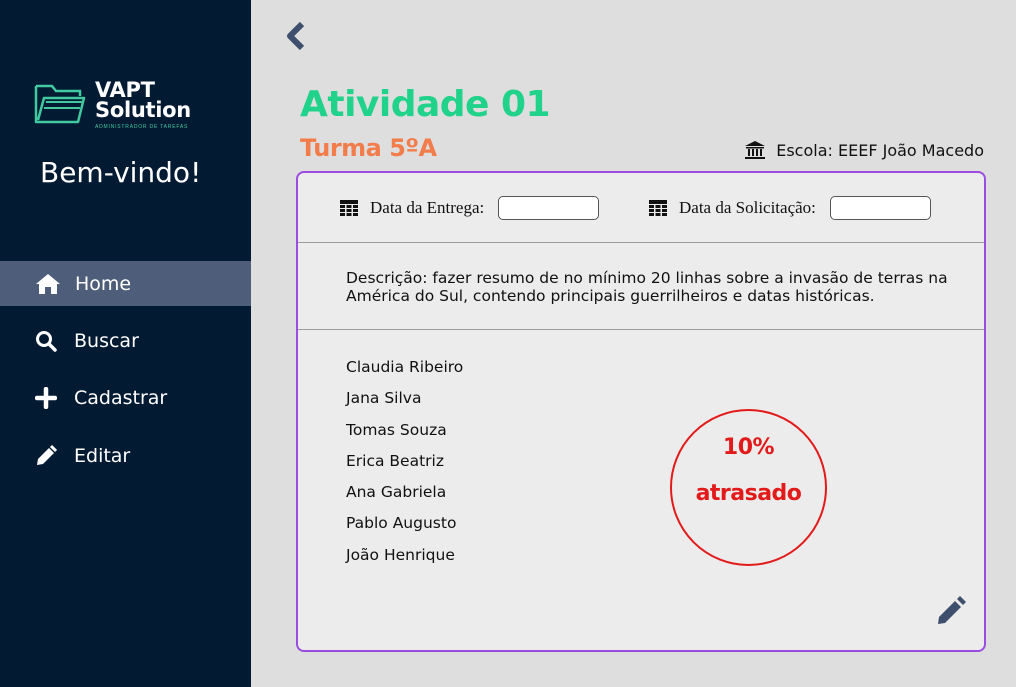 The width and height of the screenshot is (1016, 687). I want to click on delivery-date-group: Data da Entrega:, so click(470, 208).